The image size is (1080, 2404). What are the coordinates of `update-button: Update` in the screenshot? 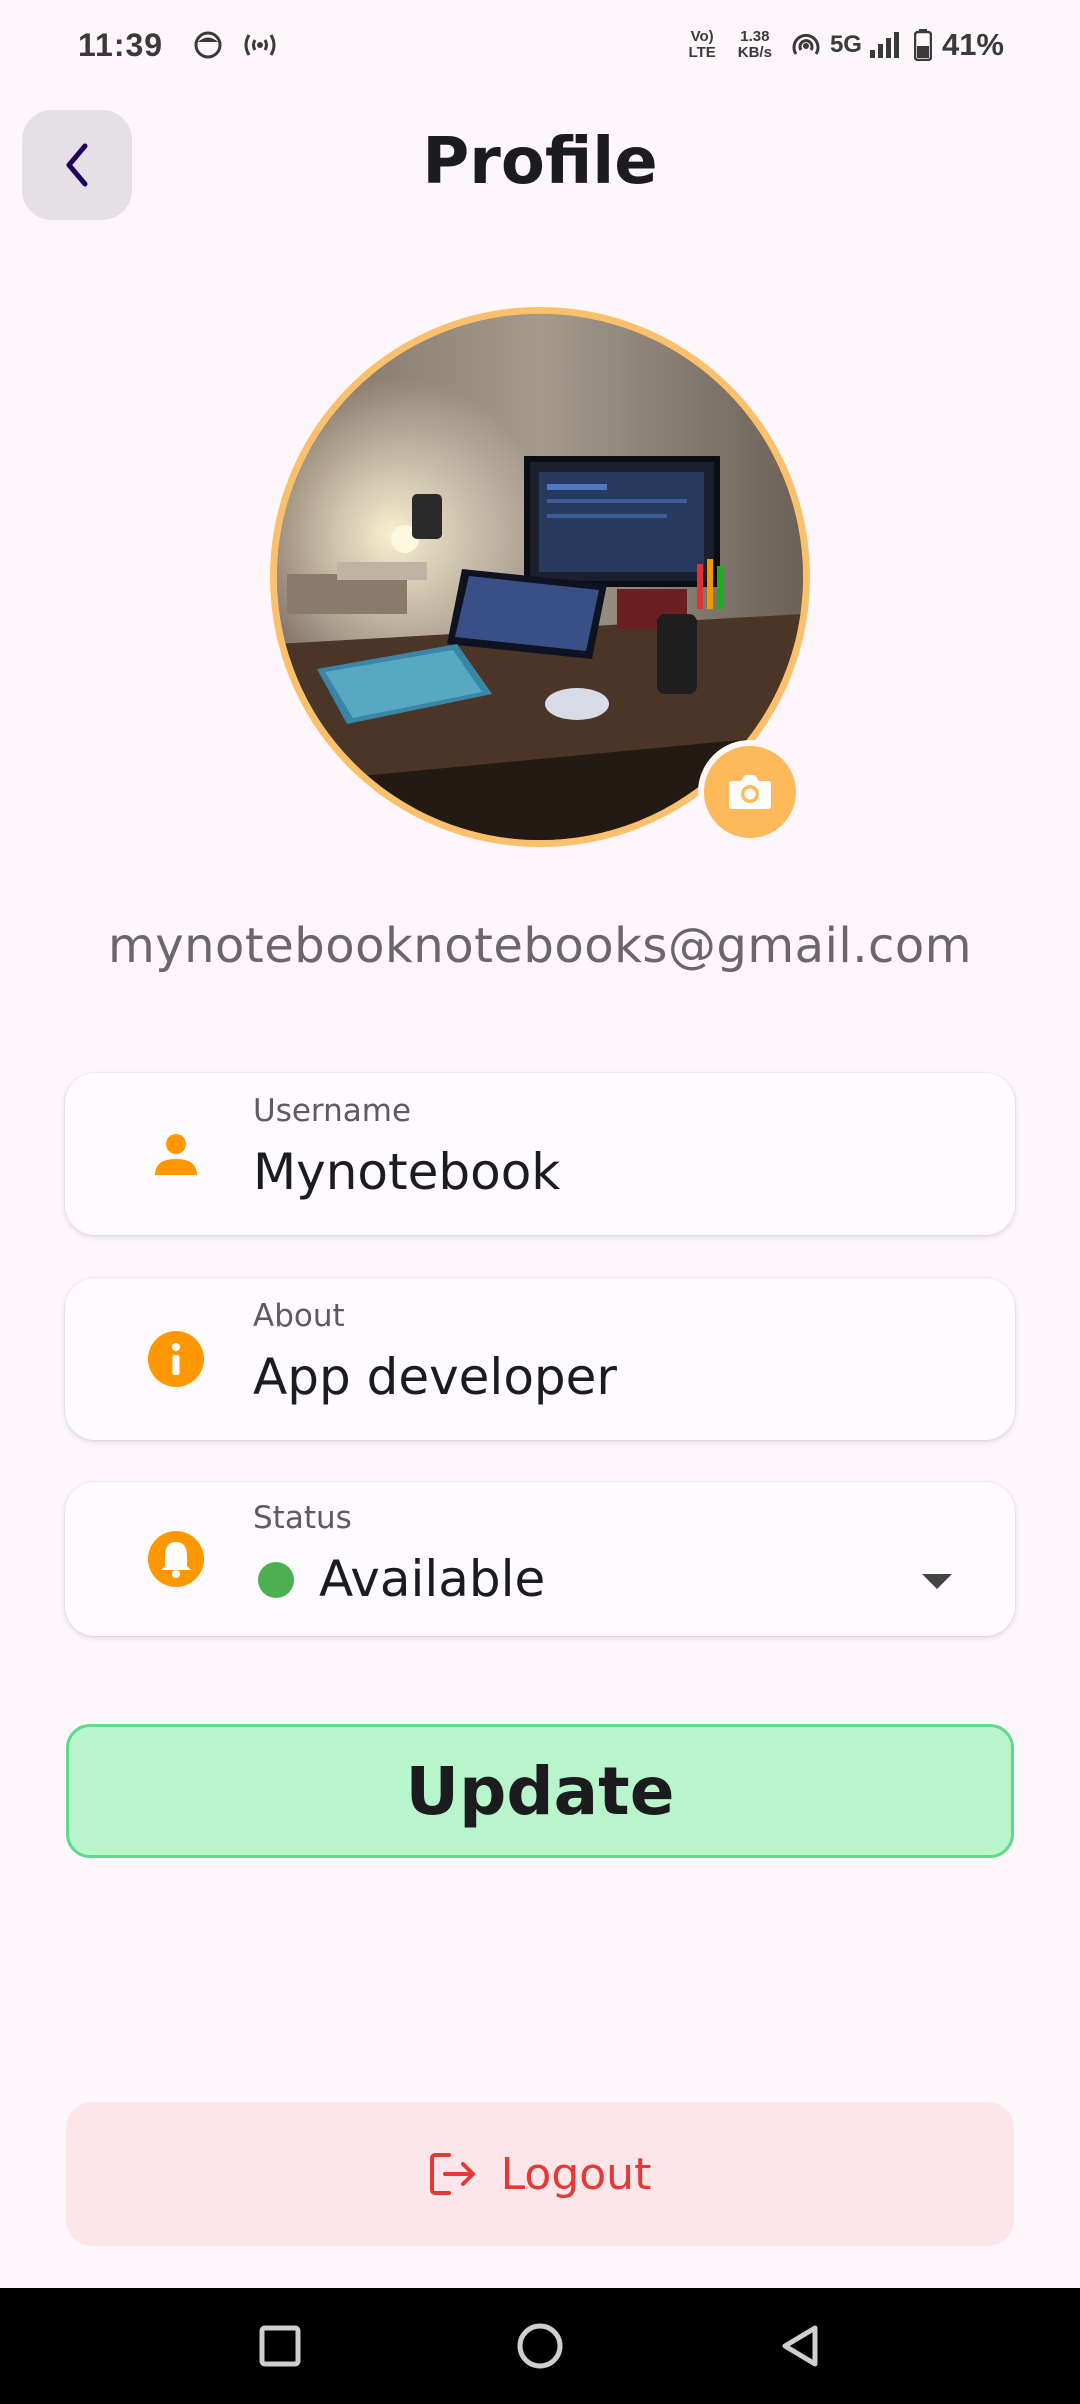 It's located at (540, 1791).